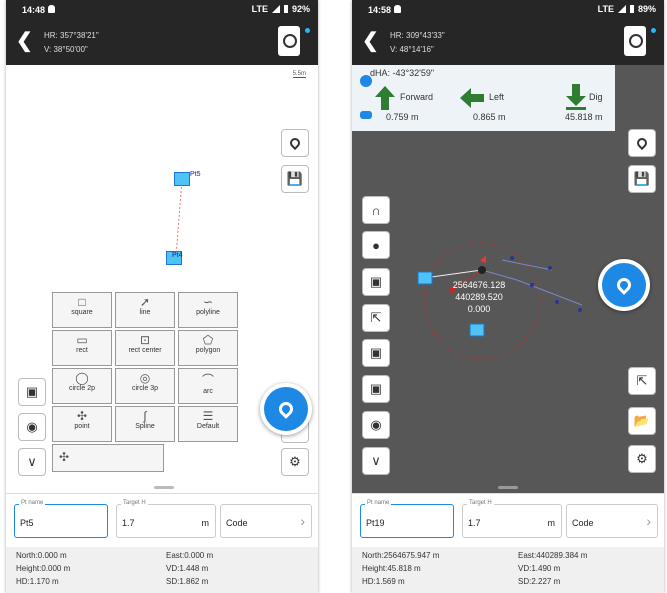 This screenshot has height=593, width=667. What do you see at coordinates (51, 9) in the screenshot?
I see `notification-icon` at bounding box center [51, 9].